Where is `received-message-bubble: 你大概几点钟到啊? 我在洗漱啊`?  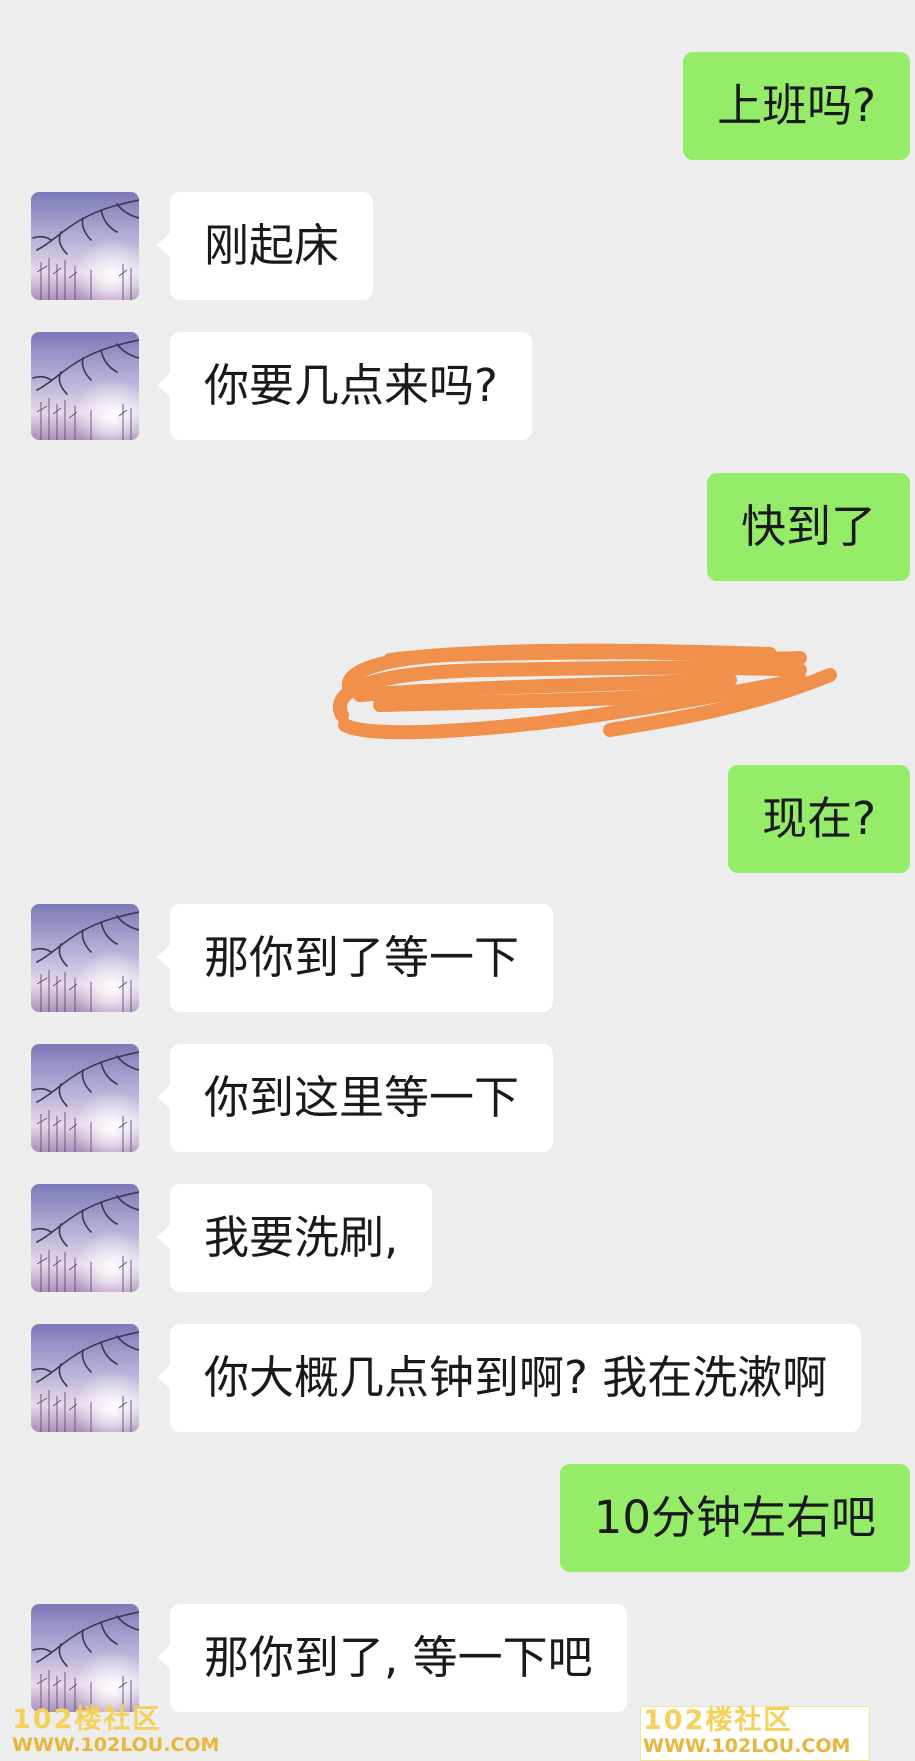
received-message-bubble: 你大概几点钟到啊? 我在洗漱啊 is located at coordinates (509, 1378).